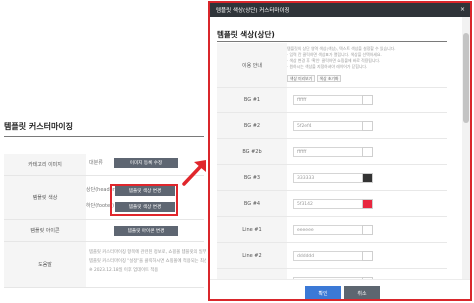  I want to click on guide-label: 이용 안내, so click(252, 65).